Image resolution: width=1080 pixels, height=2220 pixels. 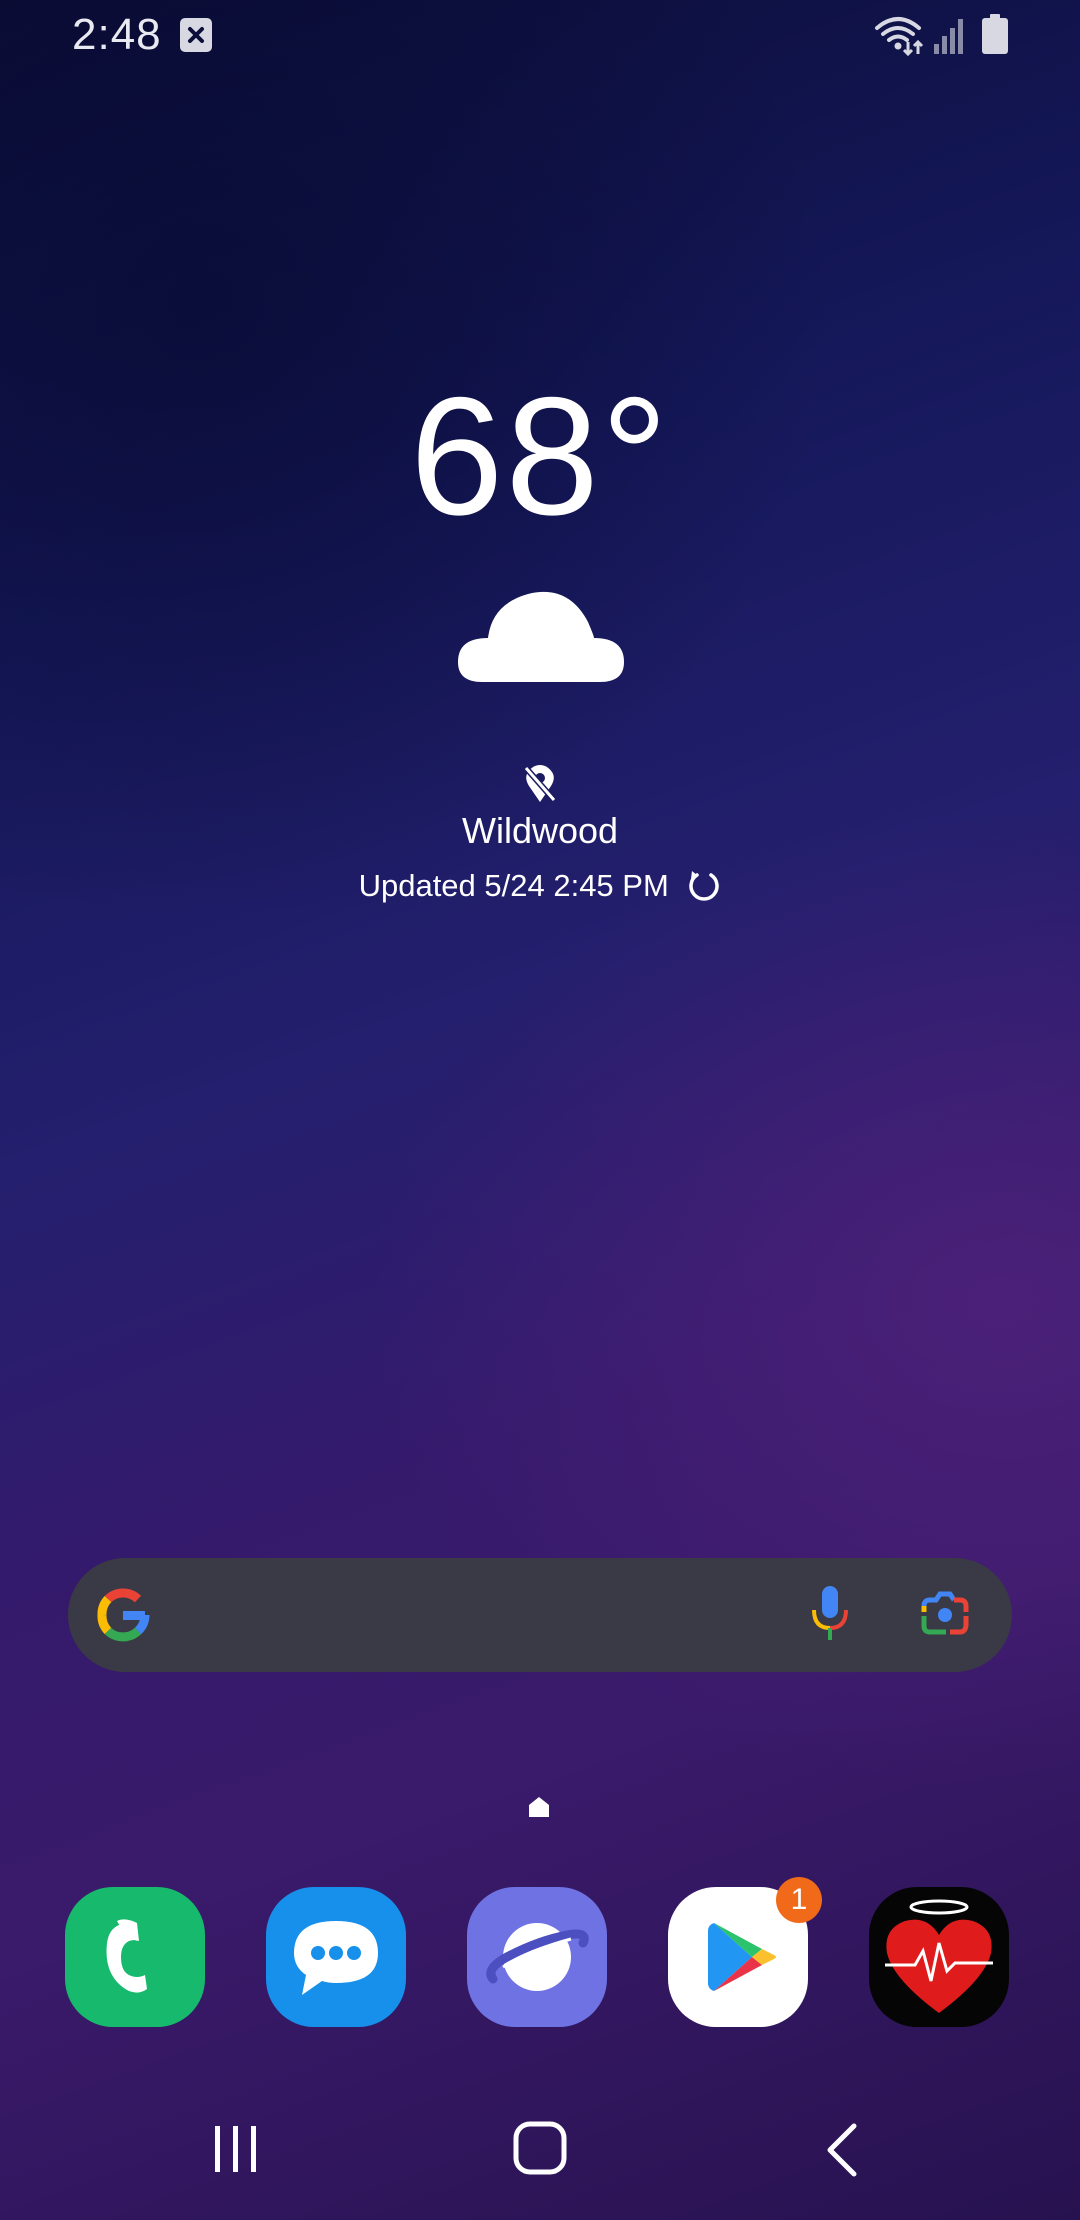 I want to click on dock-app-play-store: 1, so click(x=745, y=1952).